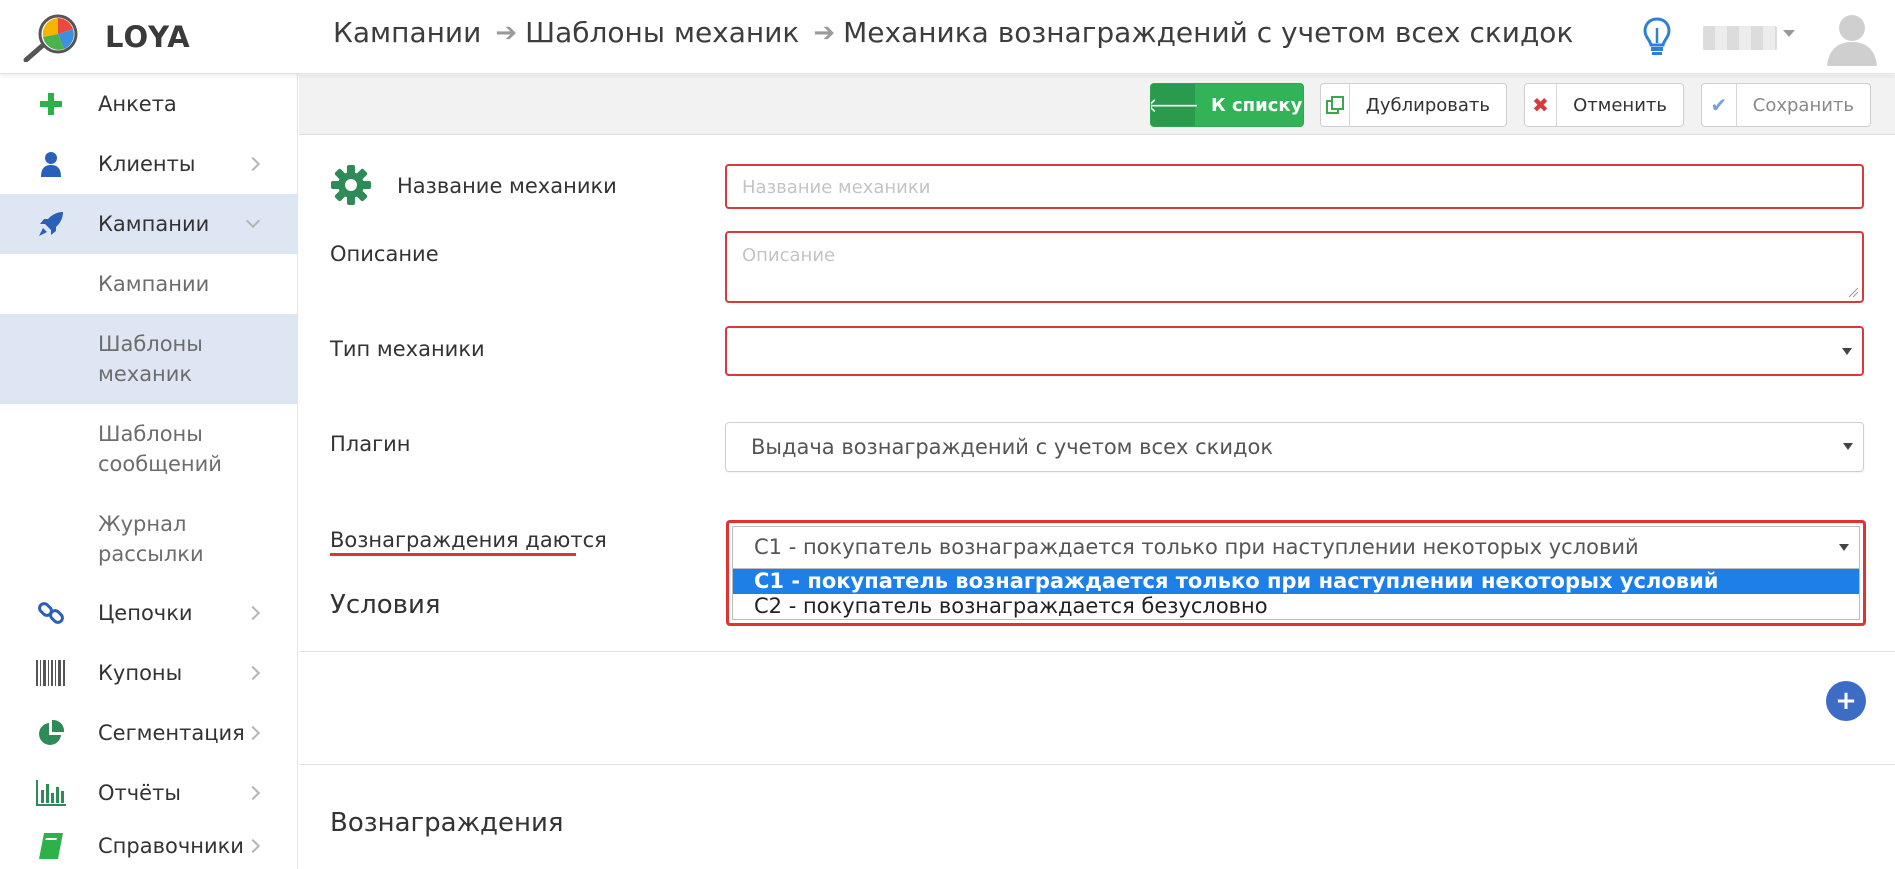 This screenshot has height=869, width=1895. Describe the element at coordinates (1719, 105) in the screenshot. I see `check-icon: ✔` at that location.